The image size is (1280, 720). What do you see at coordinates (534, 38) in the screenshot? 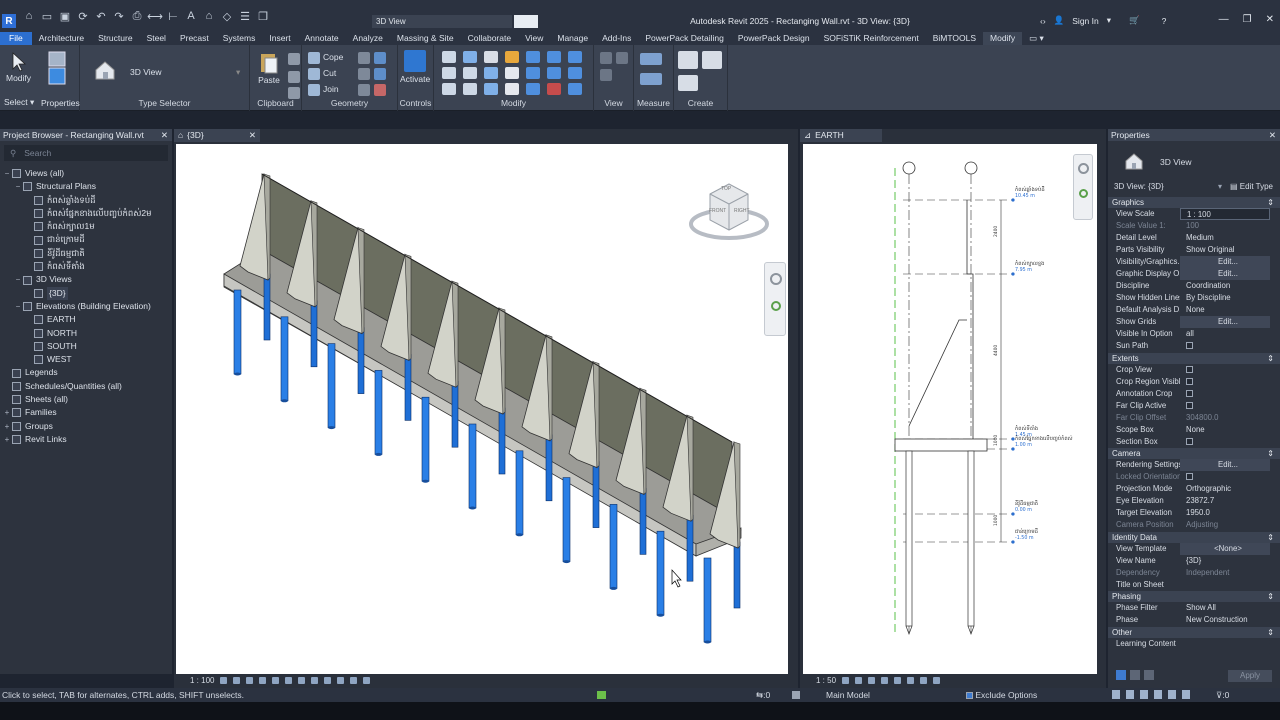
I see `tab-view: View` at bounding box center [534, 38].